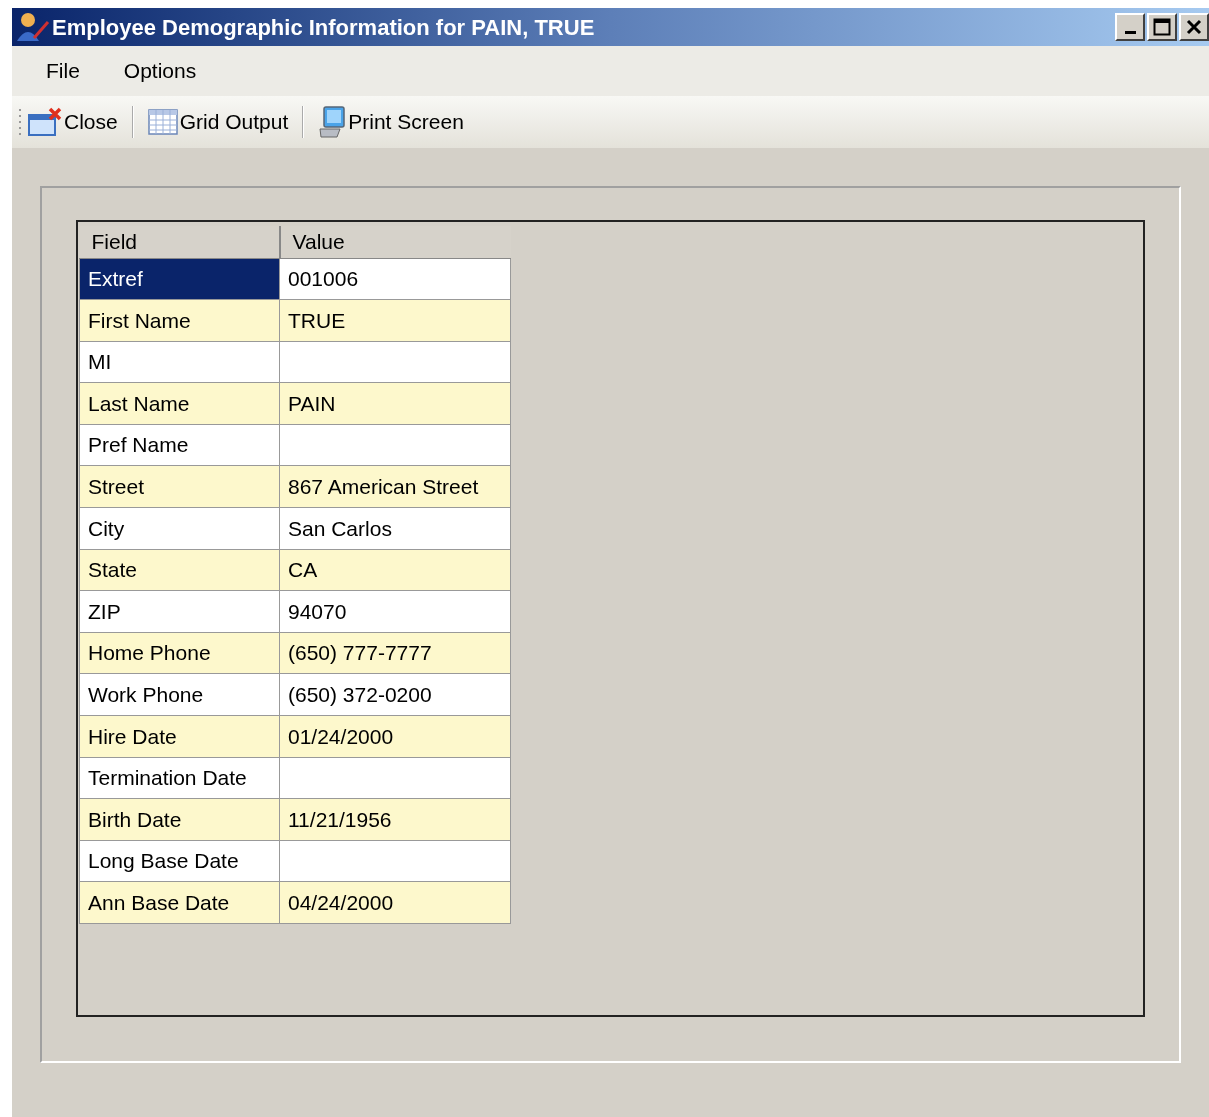 The image size is (1209, 1117). Describe the element at coordinates (20, 122) in the screenshot. I see `grip-icon` at that location.